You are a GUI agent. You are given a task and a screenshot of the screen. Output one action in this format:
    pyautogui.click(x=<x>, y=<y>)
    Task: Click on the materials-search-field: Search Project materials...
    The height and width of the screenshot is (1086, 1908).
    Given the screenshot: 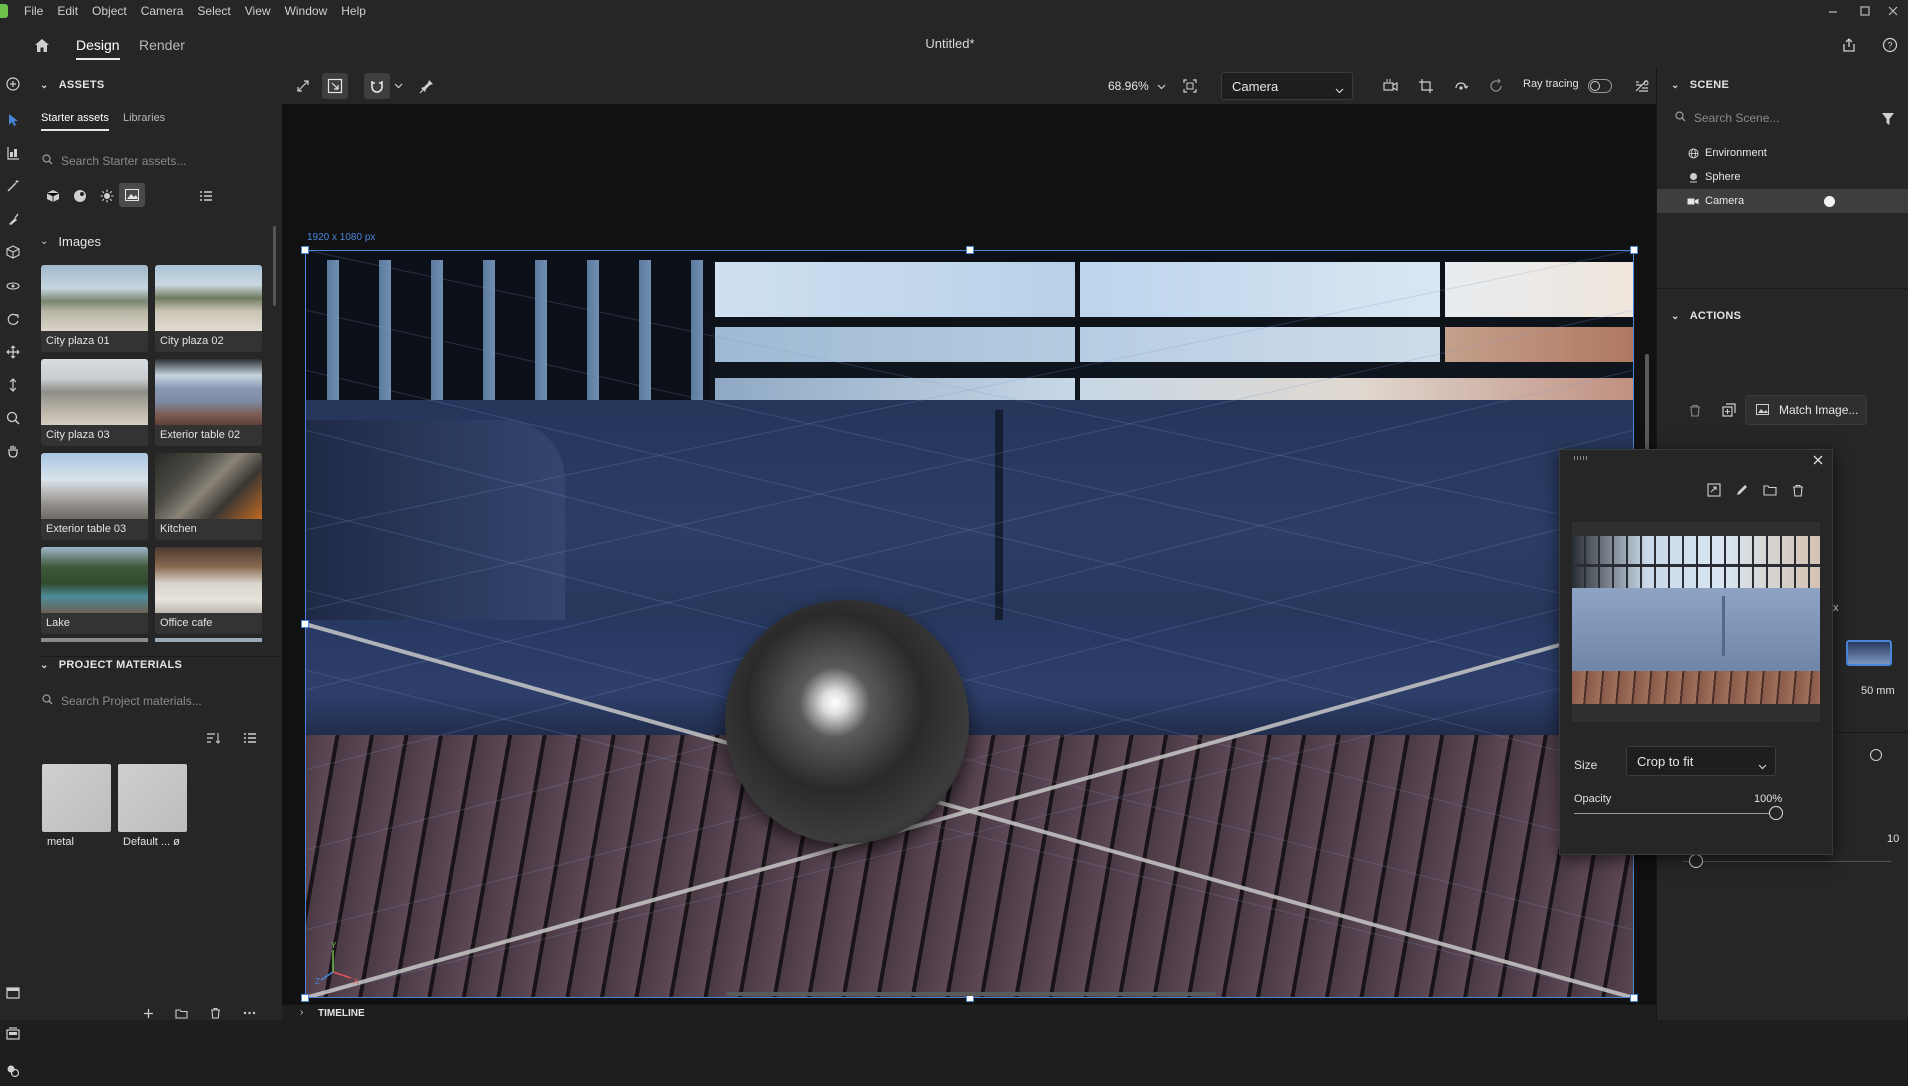 What is the action you would take?
    pyautogui.click(x=152, y=701)
    